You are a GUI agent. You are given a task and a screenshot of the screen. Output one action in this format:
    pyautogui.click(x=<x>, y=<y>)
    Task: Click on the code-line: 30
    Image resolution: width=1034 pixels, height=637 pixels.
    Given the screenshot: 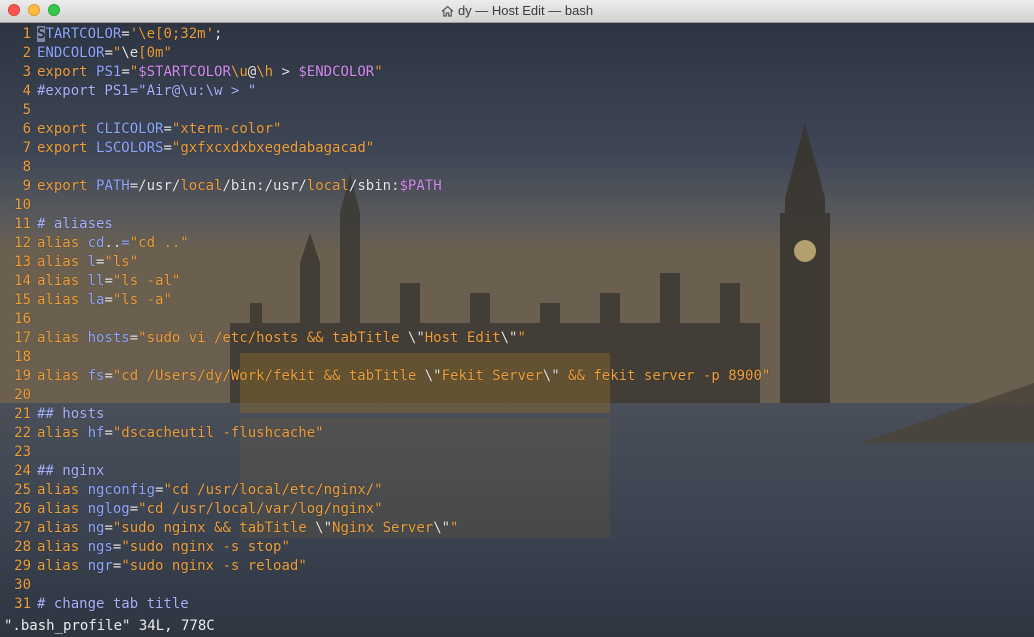 What is the action you would take?
    pyautogui.click(x=517, y=585)
    